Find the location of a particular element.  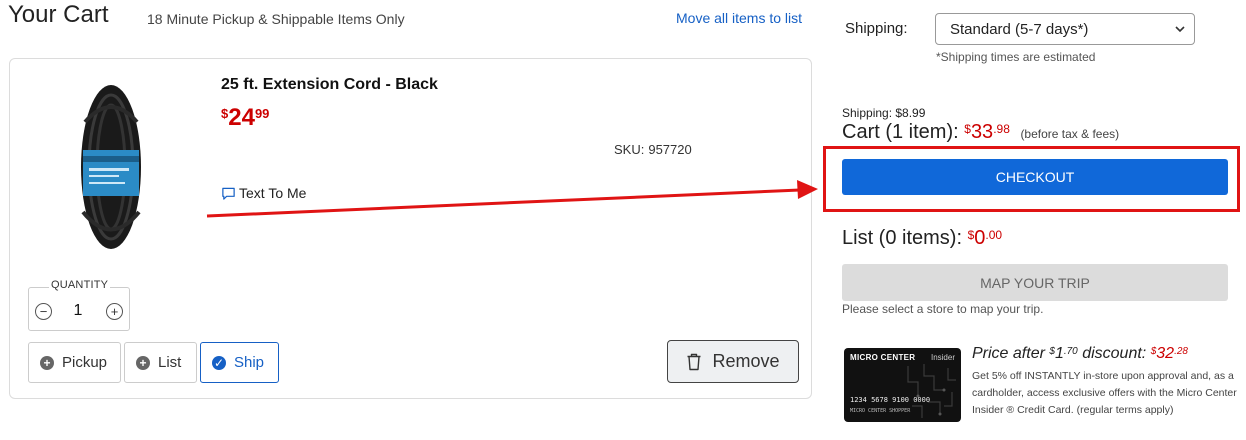

price-currency: $ is located at coordinates (225, 113).